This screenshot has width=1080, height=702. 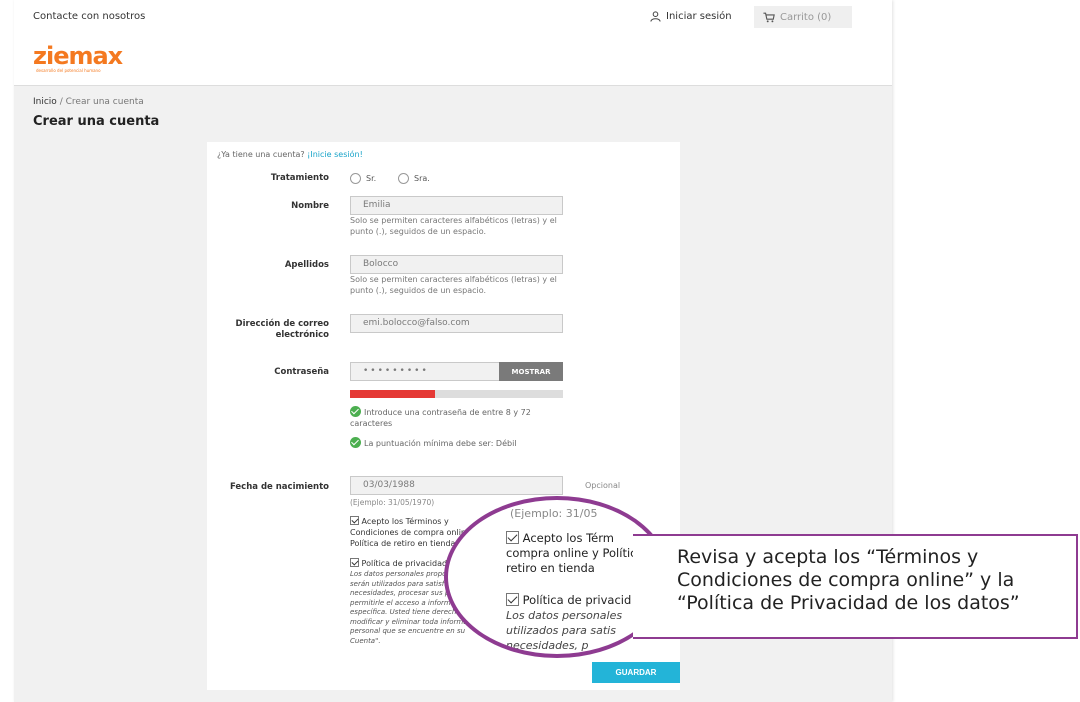 I want to click on first-name-label: Nombre, so click(x=310, y=206).